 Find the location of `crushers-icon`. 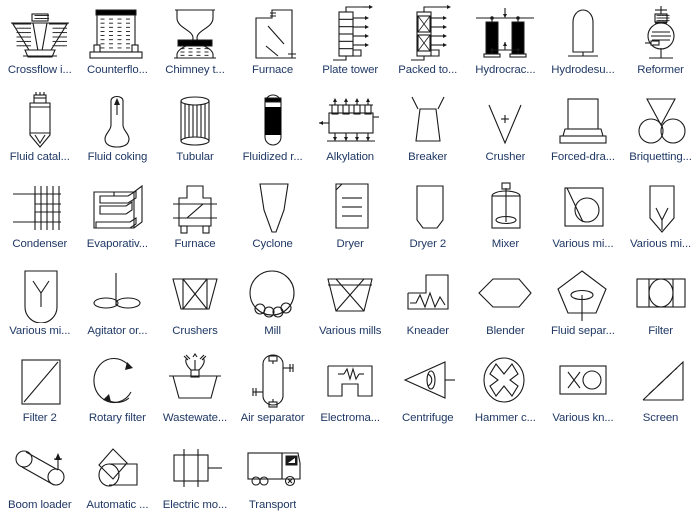

crushers-icon is located at coordinates (195, 294).